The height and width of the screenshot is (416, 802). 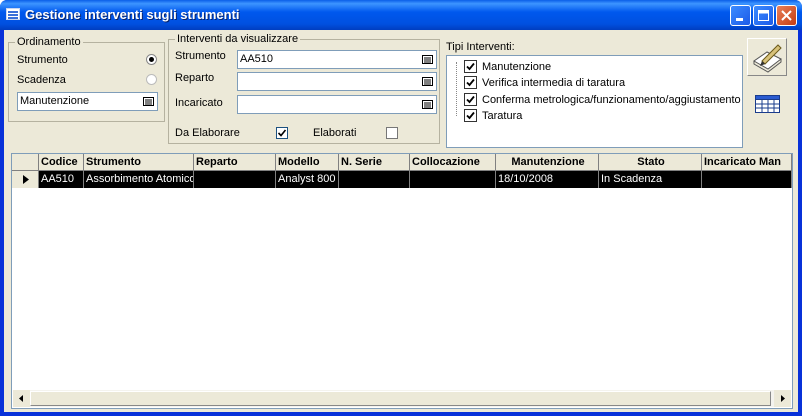 I want to click on strumento-field: AA510, so click(x=337, y=59).